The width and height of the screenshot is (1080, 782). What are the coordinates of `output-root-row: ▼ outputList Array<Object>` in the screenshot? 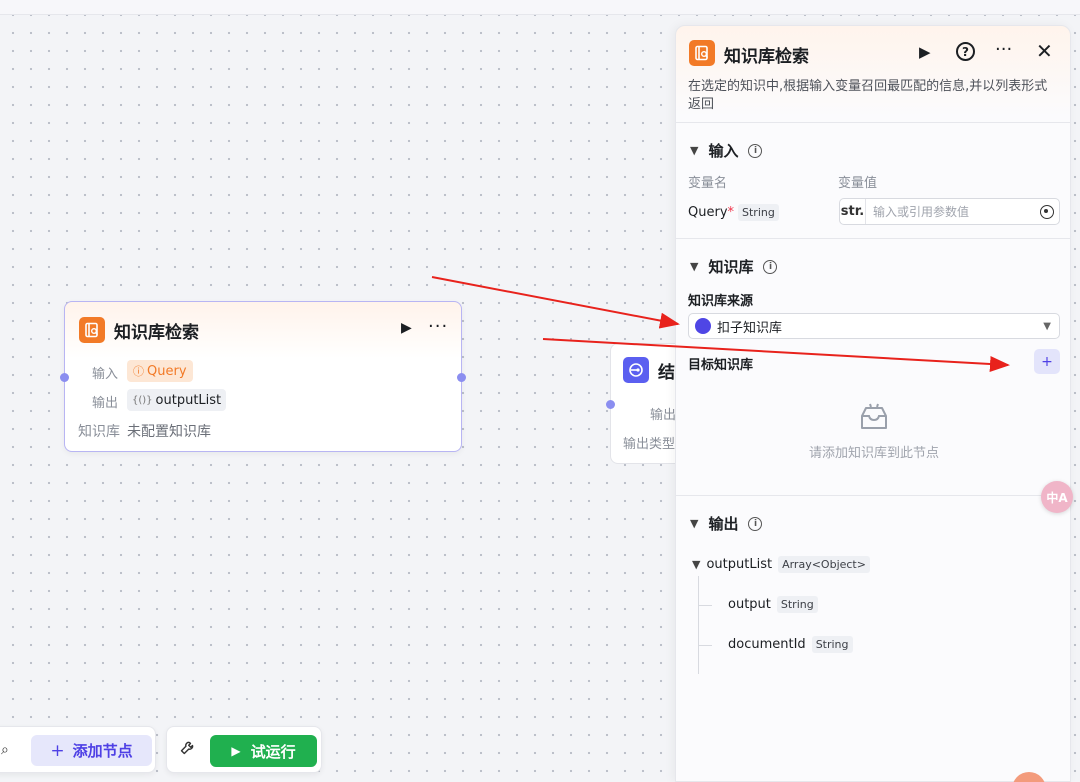 It's located at (781, 564).